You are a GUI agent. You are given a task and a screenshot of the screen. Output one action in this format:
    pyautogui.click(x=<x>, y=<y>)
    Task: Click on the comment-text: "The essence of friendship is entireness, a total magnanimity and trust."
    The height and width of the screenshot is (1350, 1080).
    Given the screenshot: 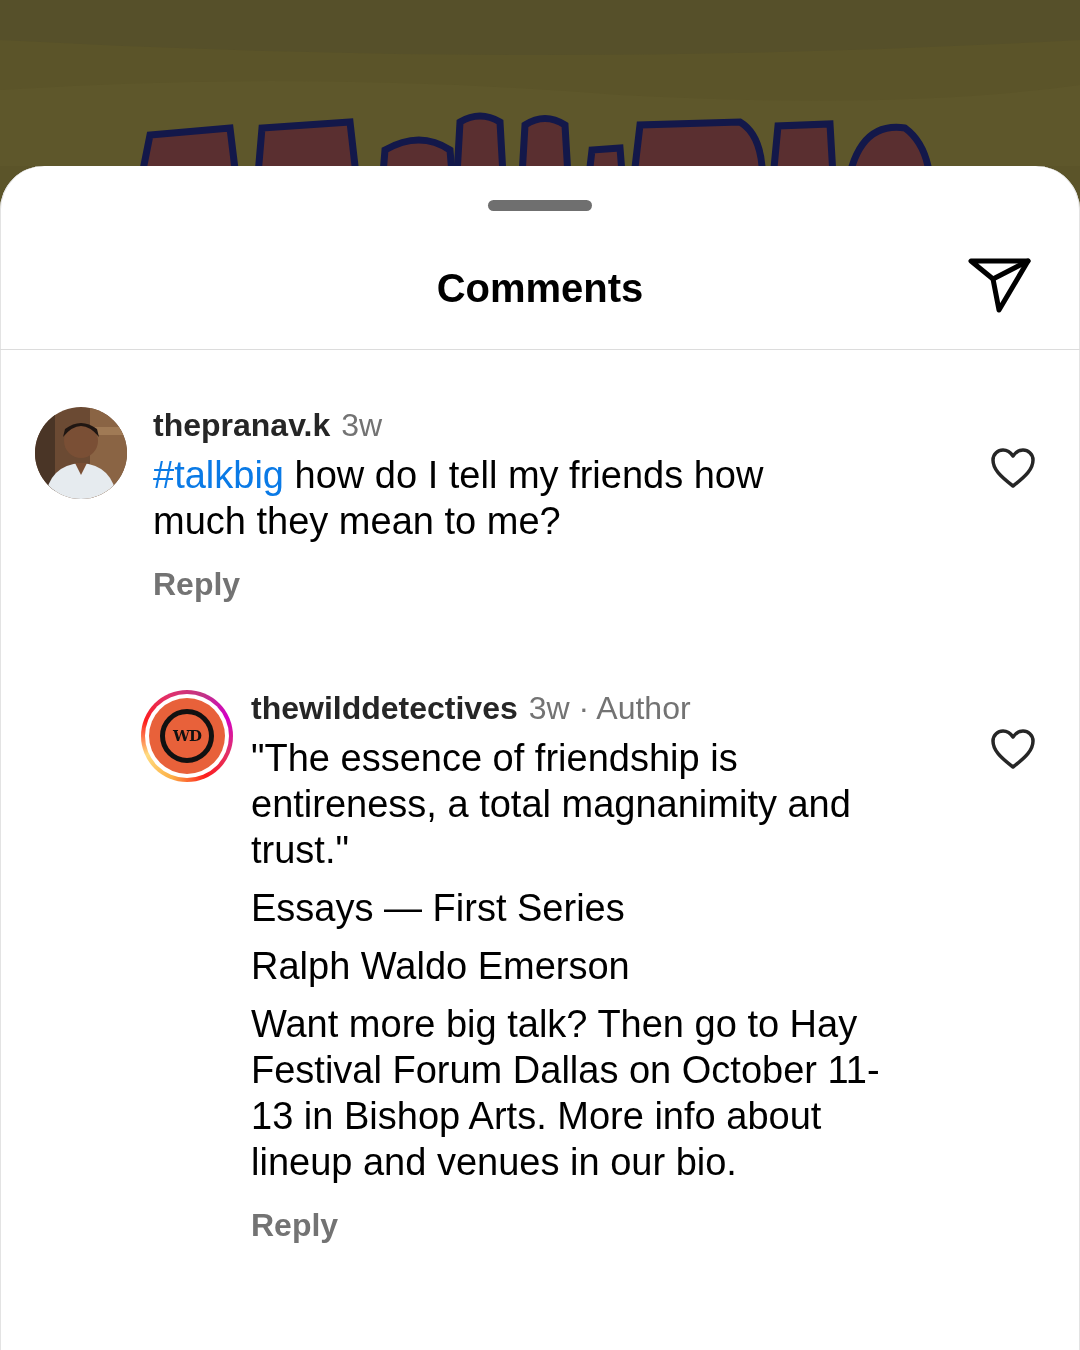 What is the action you would take?
    pyautogui.click(x=551, y=804)
    